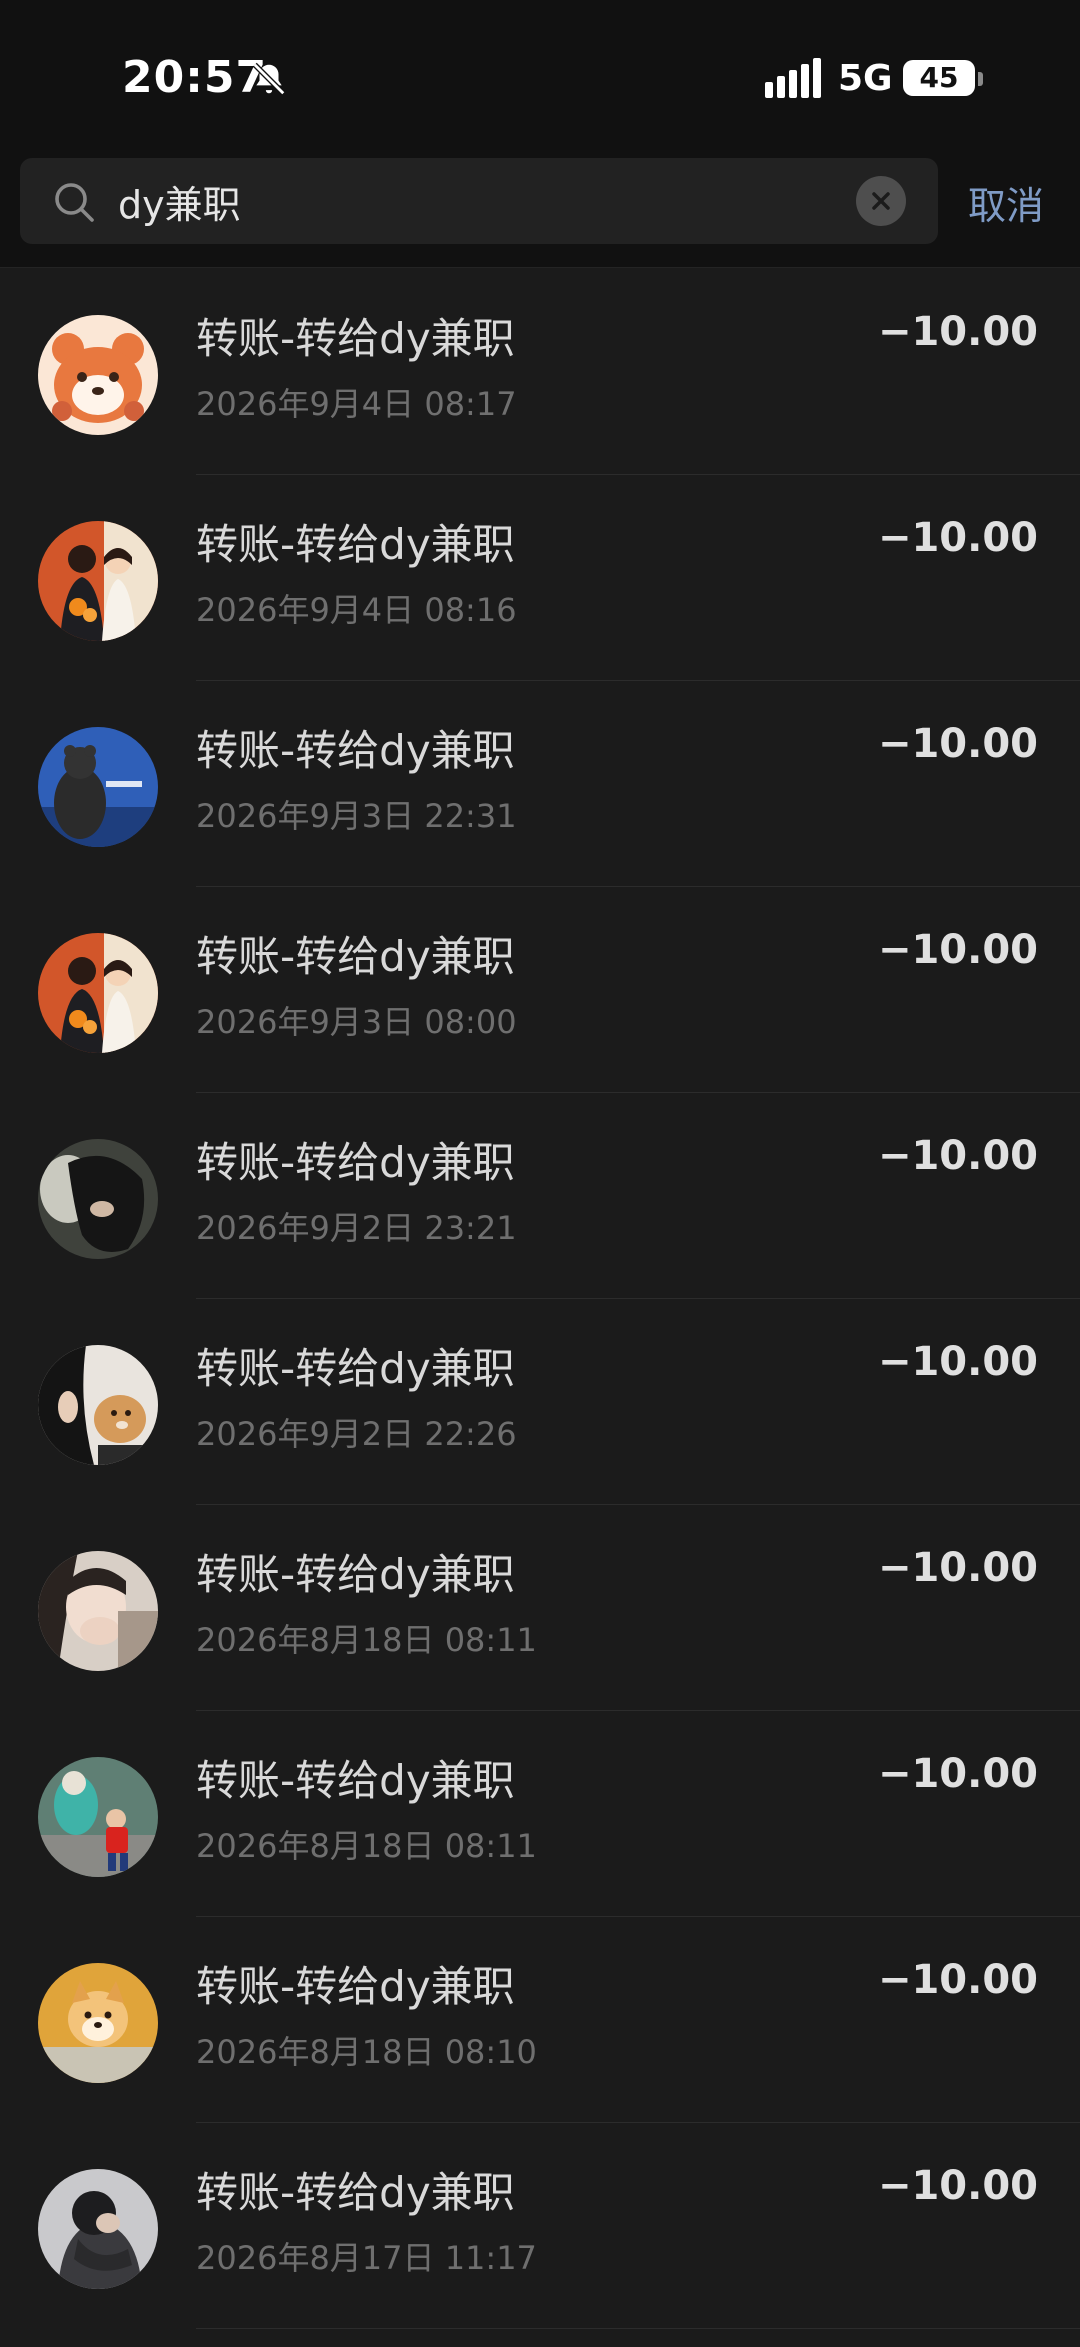  Describe the element at coordinates (540, 578) in the screenshot. I see `transaction-row: 转账-转给dy兼职 2026年9月4日 08:16 −10.00` at that location.